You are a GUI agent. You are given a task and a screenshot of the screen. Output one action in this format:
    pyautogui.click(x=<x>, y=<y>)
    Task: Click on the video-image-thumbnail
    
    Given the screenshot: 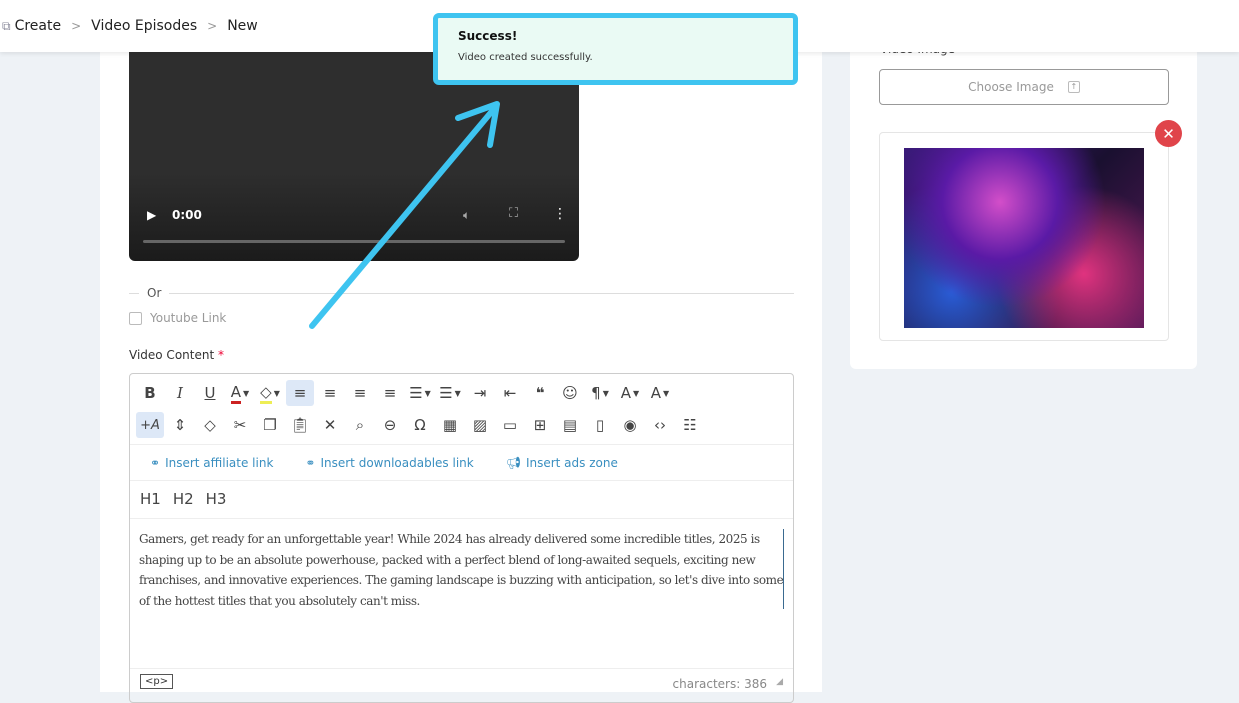 What is the action you would take?
    pyautogui.click(x=1024, y=238)
    